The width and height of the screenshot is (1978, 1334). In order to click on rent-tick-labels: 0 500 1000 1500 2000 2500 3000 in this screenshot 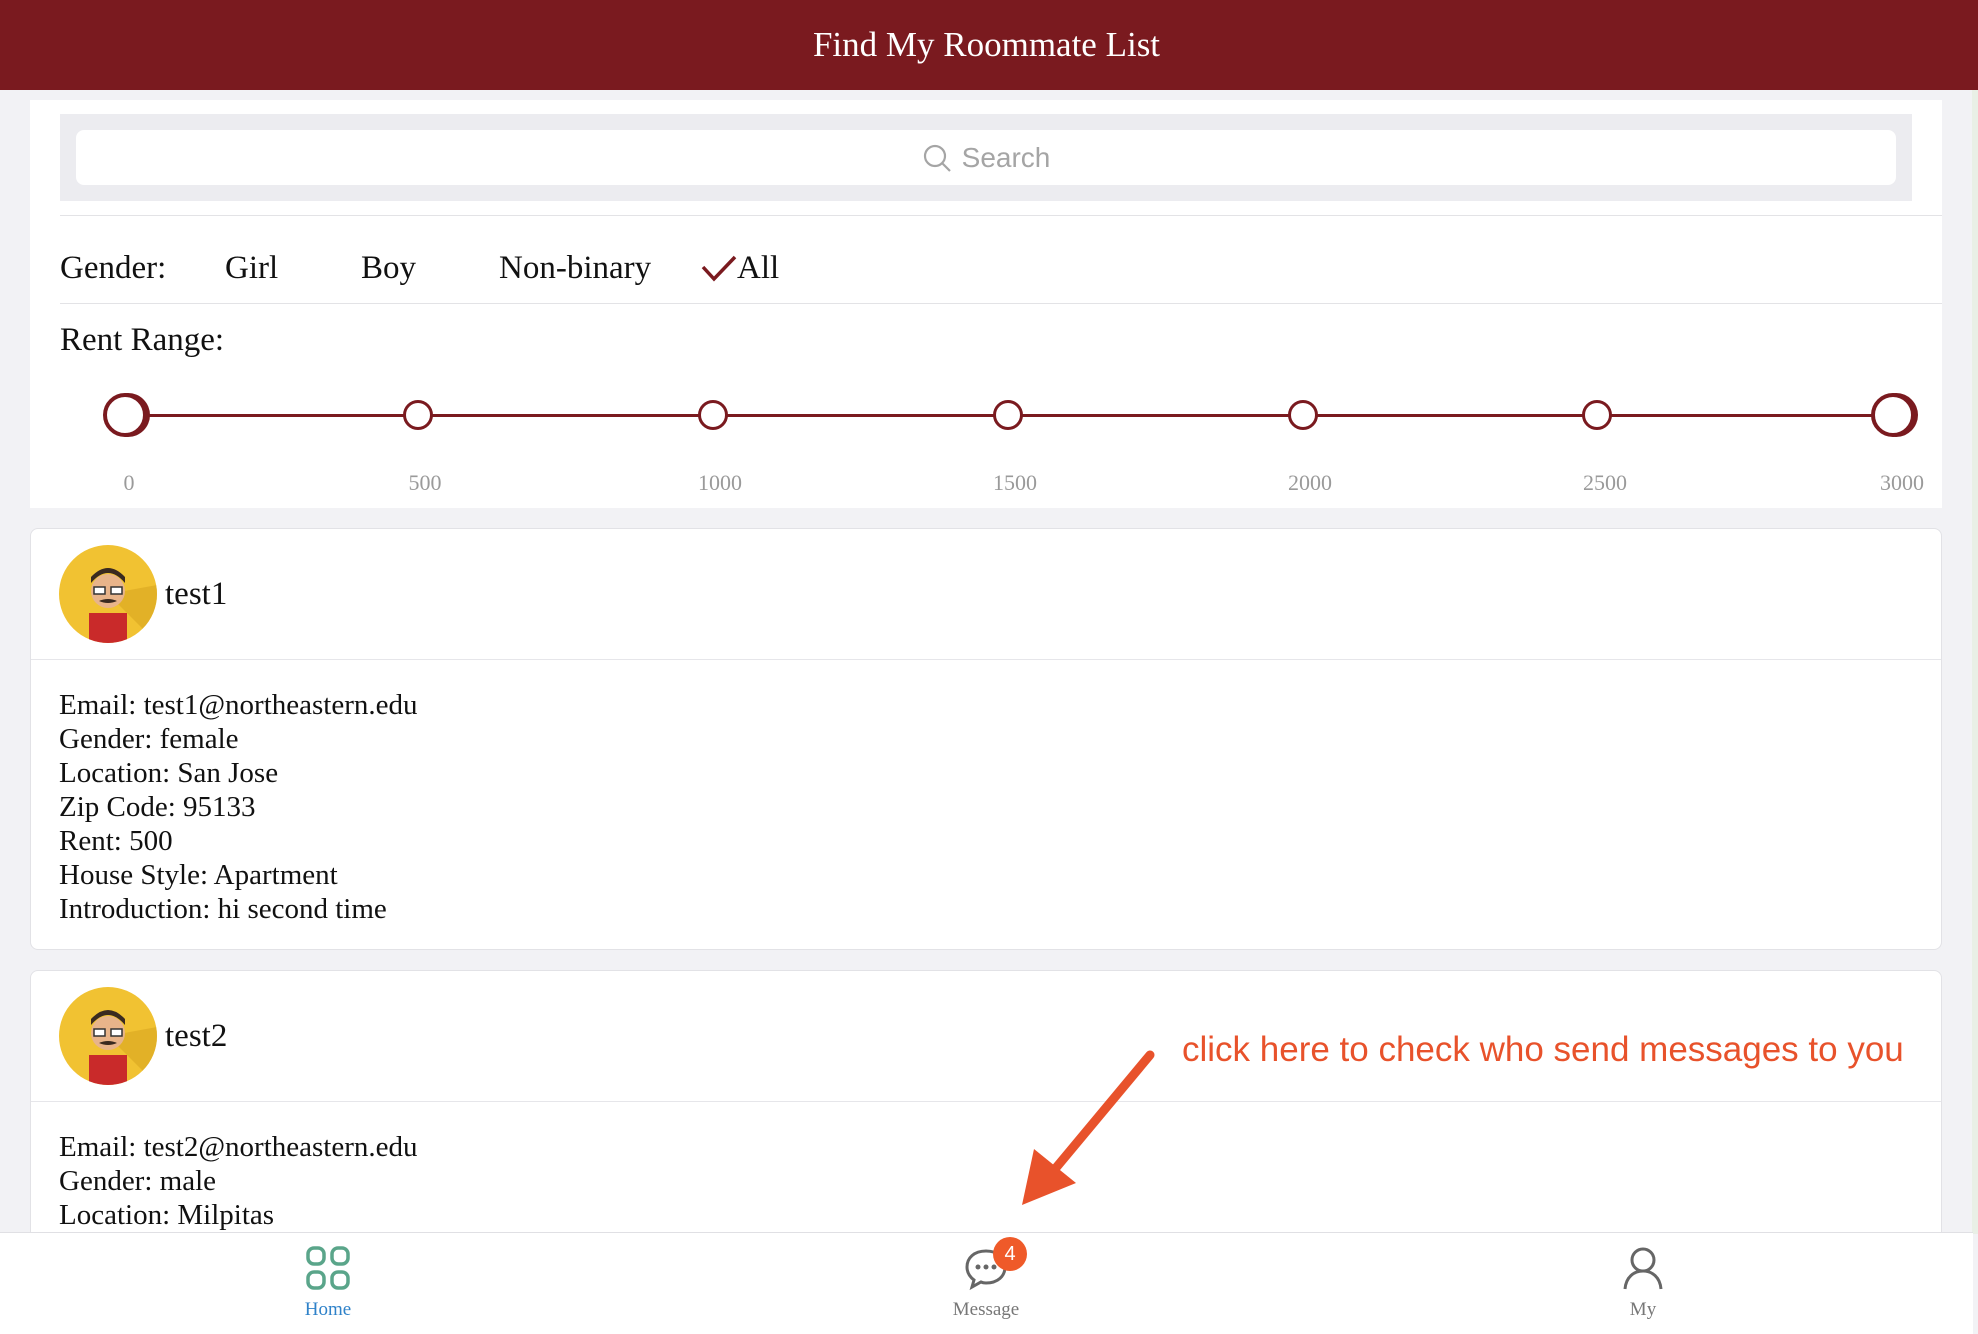, I will do `click(1010, 485)`.